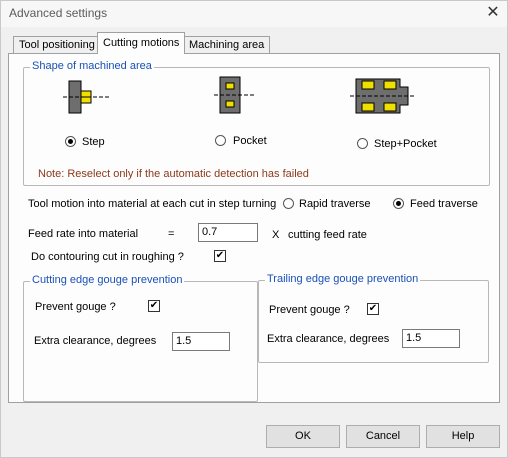 The height and width of the screenshot is (458, 508). Describe the element at coordinates (373, 309) in the screenshot. I see `trailing-edge-prevent-checkbox: ✔` at that location.